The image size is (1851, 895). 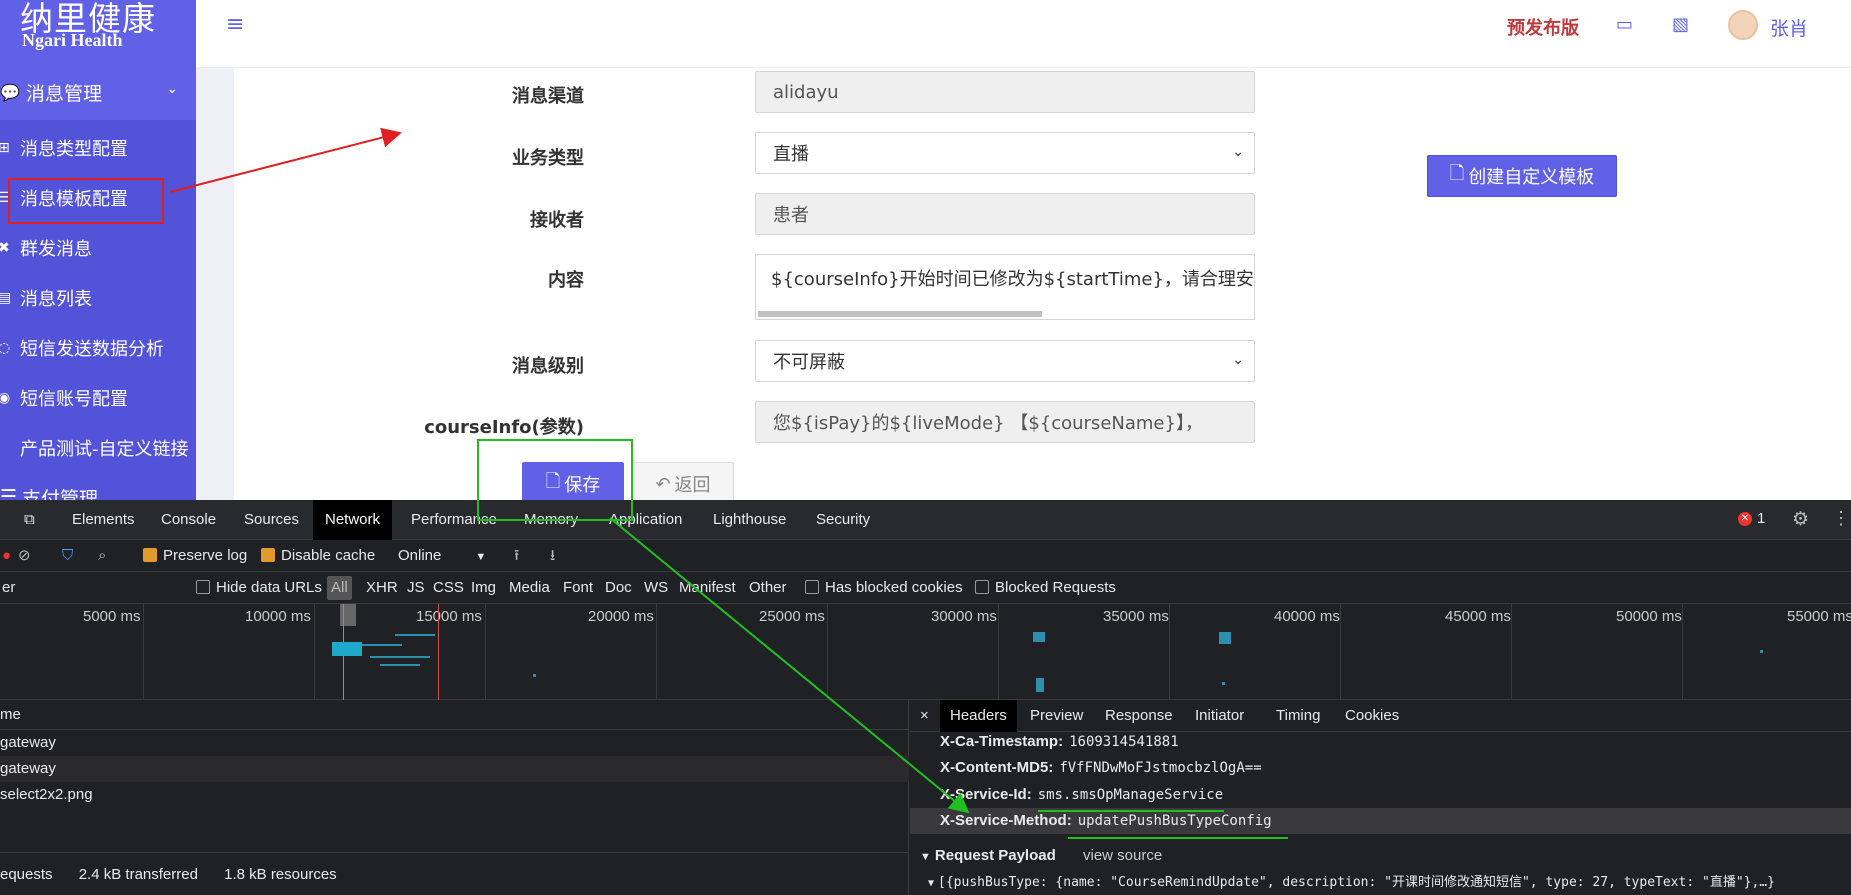 I want to click on tab-sources: Sources, so click(x=271, y=520).